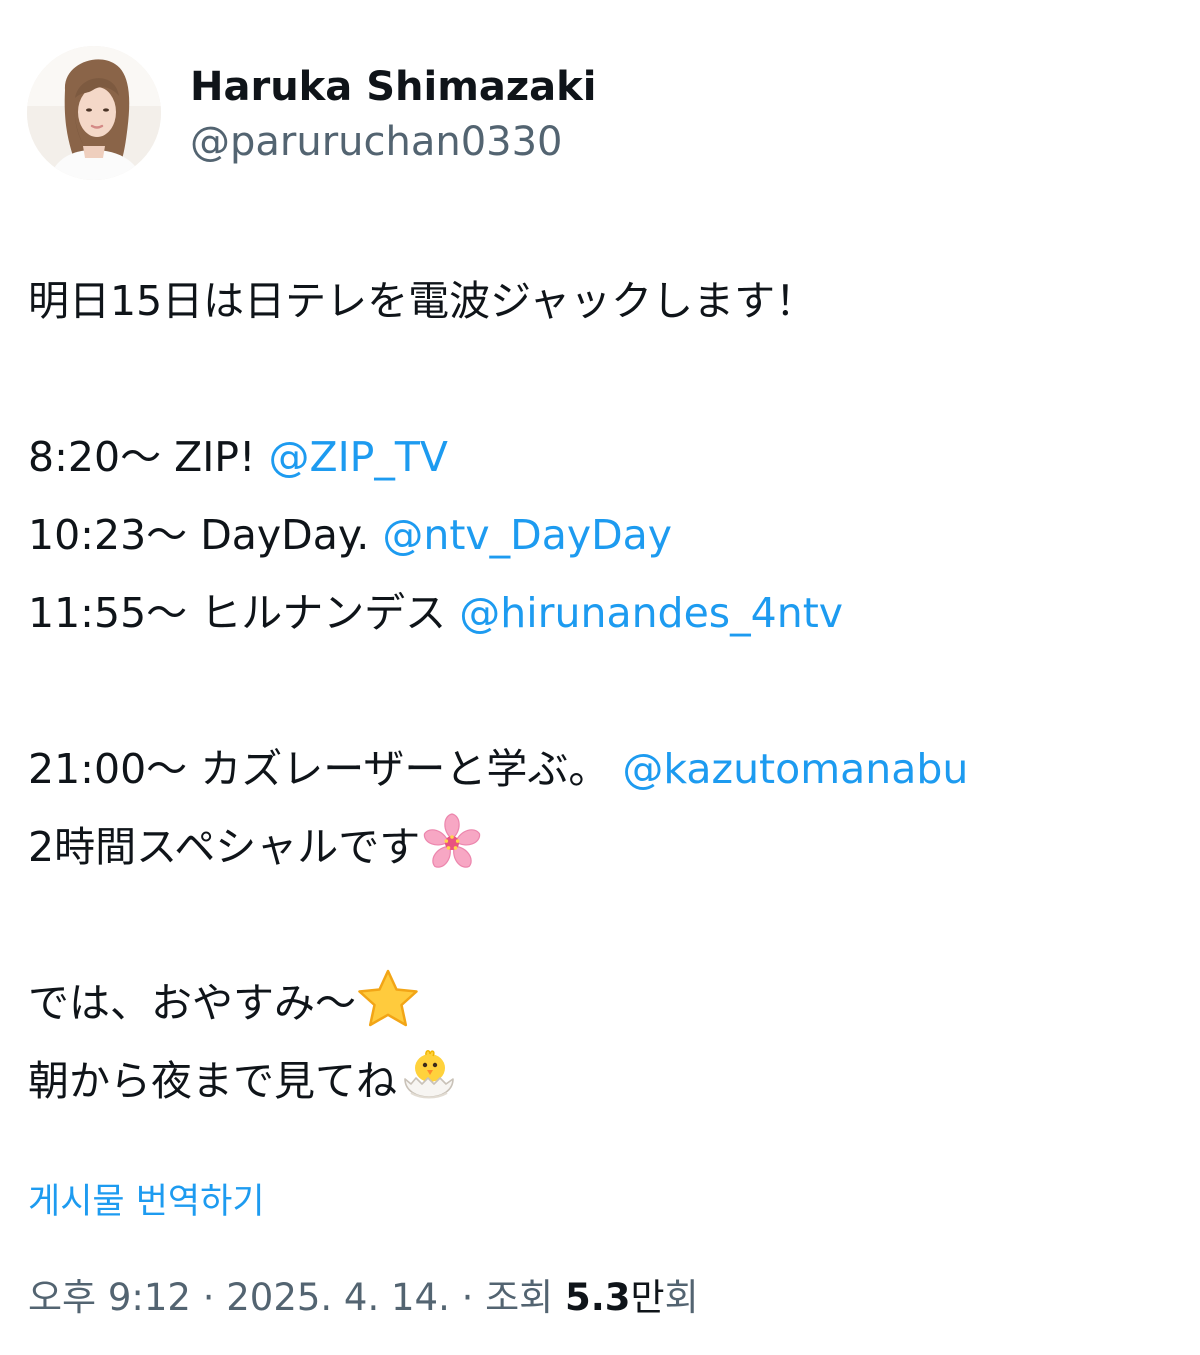  What do you see at coordinates (358, 457) in the screenshot?
I see `mention-link: @ZIP_TV` at bounding box center [358, 457].